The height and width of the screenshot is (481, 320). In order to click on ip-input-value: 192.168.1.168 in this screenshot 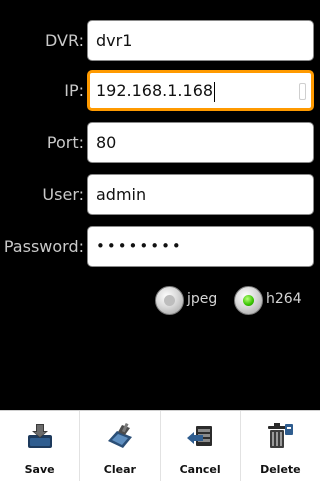, I will do `click(155, 90)`.